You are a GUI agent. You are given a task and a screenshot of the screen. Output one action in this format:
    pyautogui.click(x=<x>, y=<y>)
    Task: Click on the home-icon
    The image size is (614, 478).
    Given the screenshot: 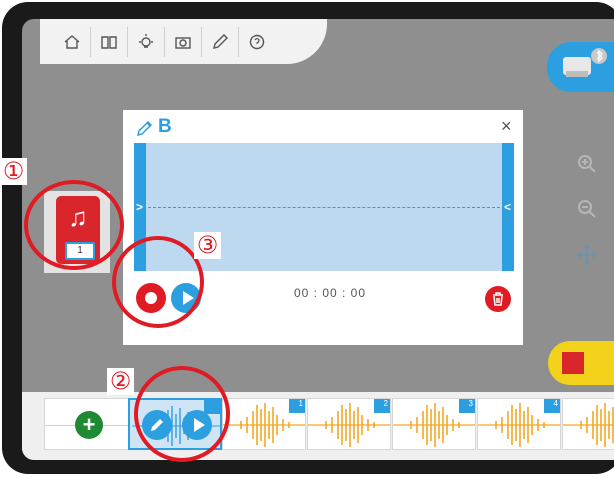 What is the action you would take?
    pyautogui.click(x=72, y=41)
    